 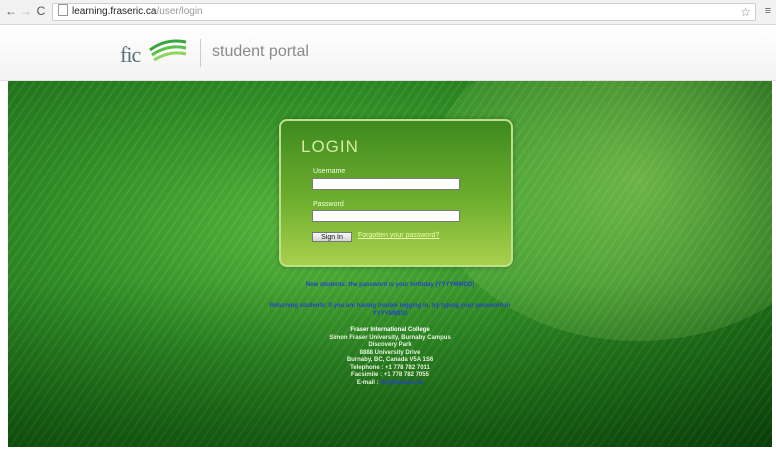 I want to click on header-divider, so click(x=200, y=53).